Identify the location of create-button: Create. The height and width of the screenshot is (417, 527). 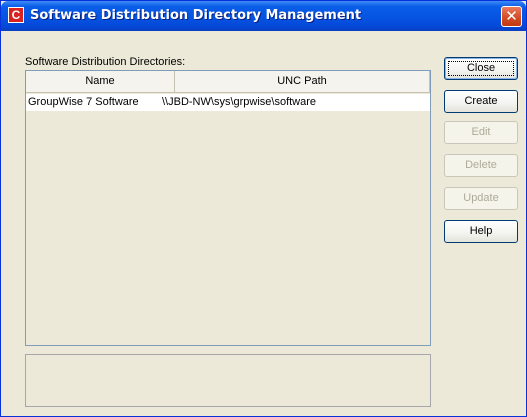
(481, 101).